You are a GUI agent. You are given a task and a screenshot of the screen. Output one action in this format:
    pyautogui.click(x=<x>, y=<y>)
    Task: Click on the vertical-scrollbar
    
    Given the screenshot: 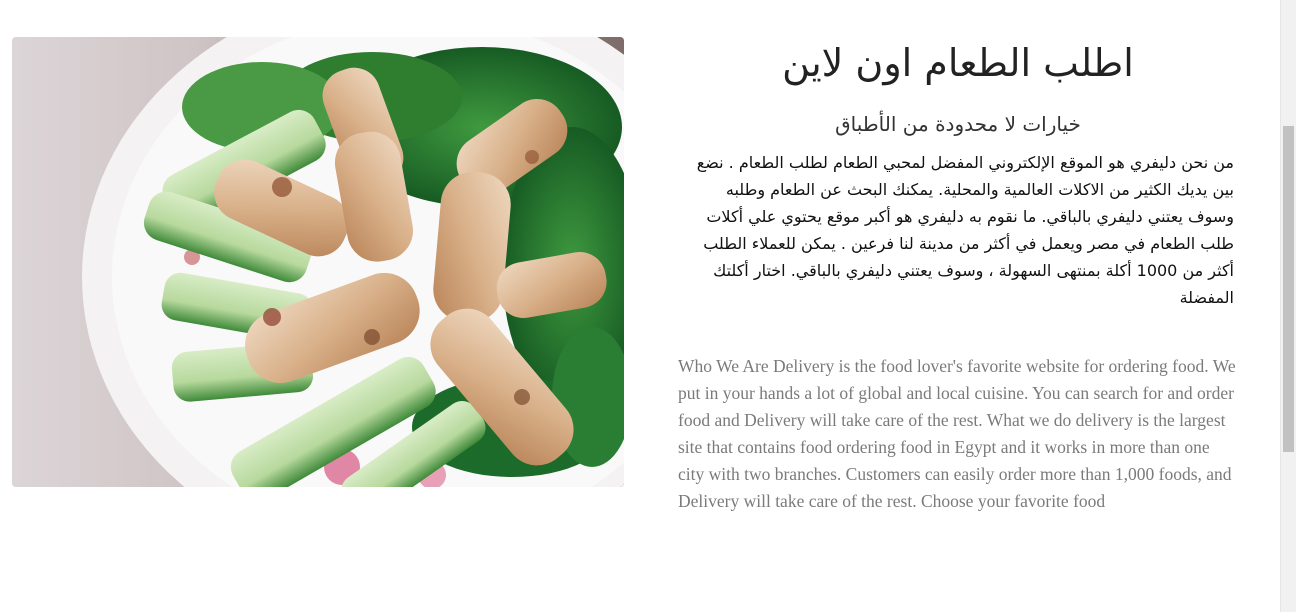 What is the action you would take?
    pyautogui.click(x=1288, y=306)
    